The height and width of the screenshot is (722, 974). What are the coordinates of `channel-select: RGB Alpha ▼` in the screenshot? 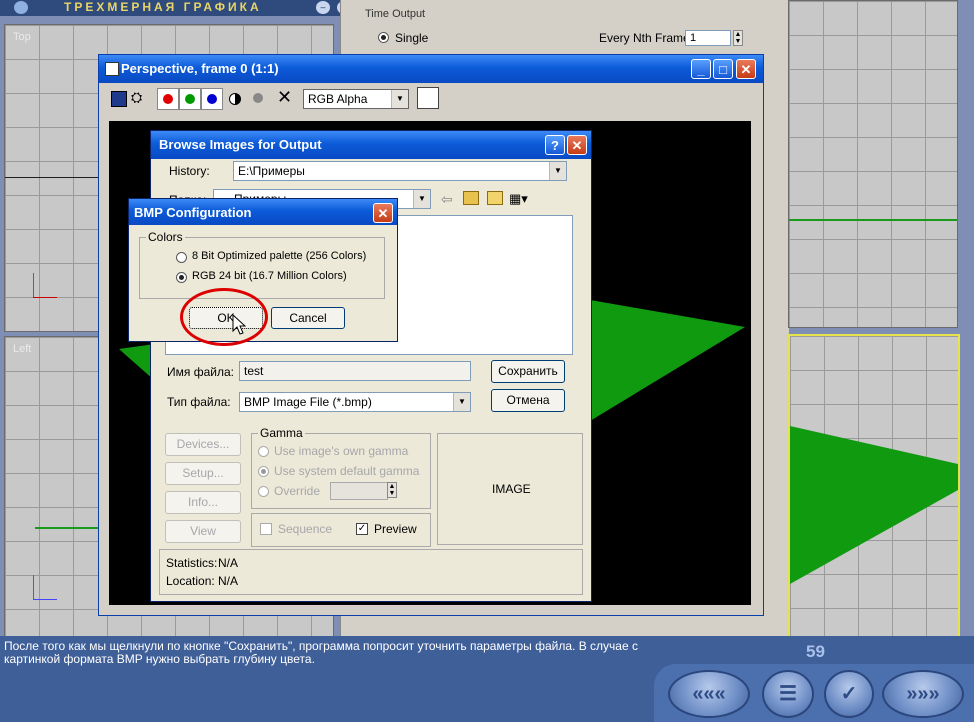 It's located at (356, 99).